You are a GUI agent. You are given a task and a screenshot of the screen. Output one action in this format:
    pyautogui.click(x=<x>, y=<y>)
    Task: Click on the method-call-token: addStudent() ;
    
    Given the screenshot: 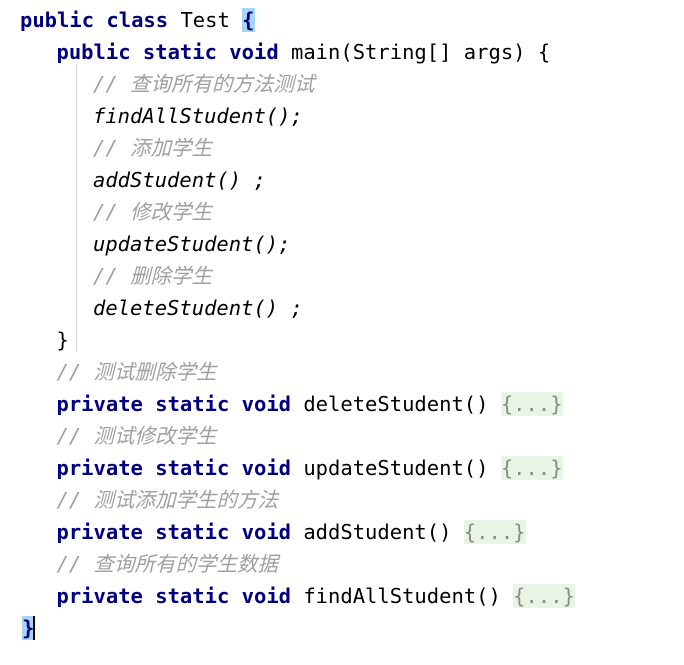 What is the action you would take?
    pyautogui.click(x=179, y=180)
    